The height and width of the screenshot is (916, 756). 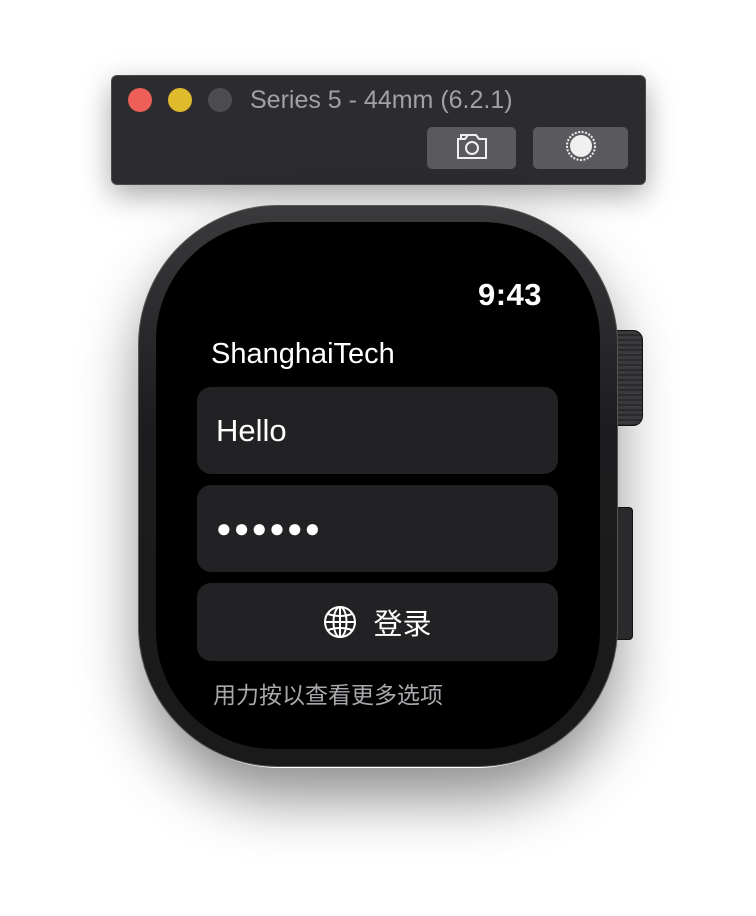 I want to click on password-value: ●●●●●●, so click(x=269, y=528).